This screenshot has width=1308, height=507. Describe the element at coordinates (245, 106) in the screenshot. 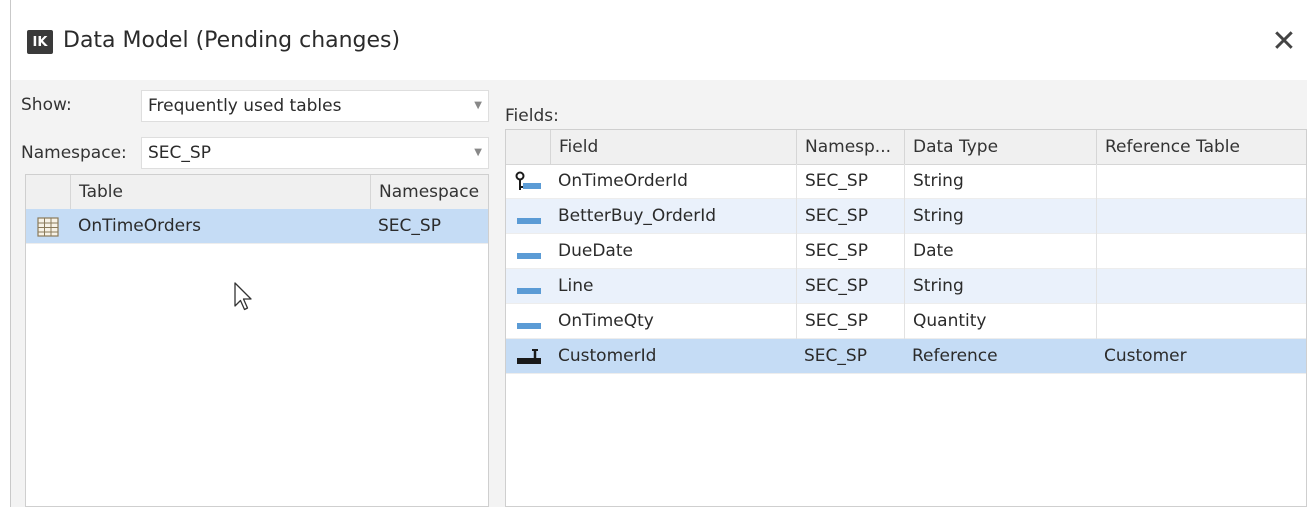

I see `show-dropdown-value: Frequently used tables` at that location.